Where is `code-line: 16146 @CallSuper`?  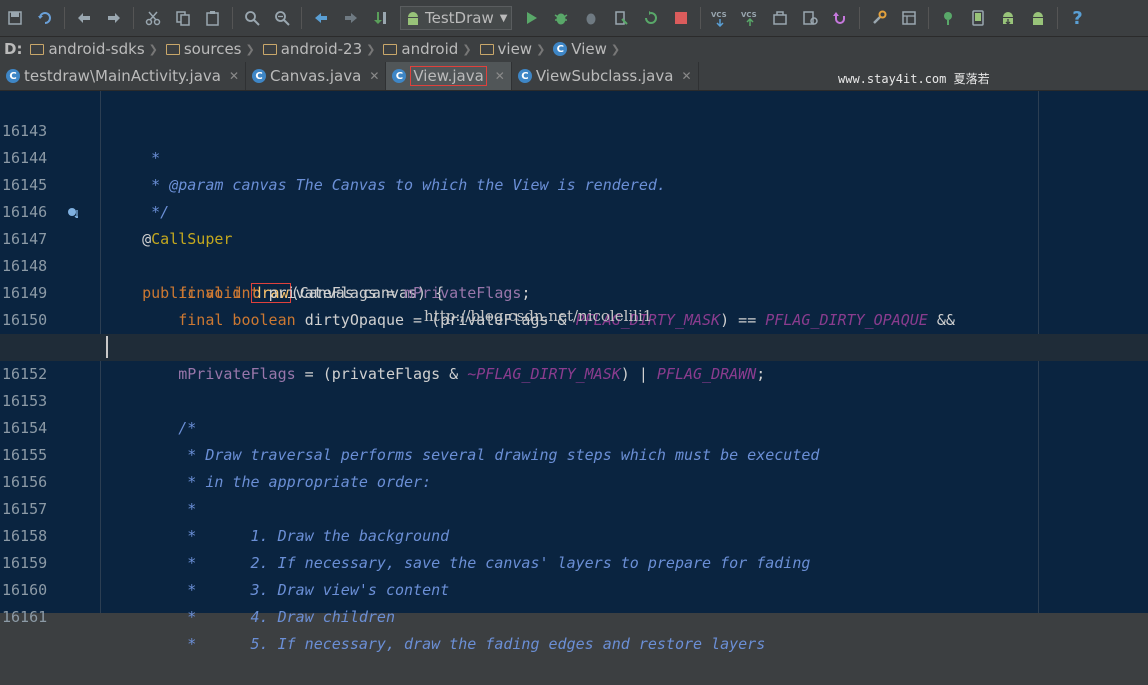 code-line: 16146 @CallSuper is located at coordinates (574, 210).